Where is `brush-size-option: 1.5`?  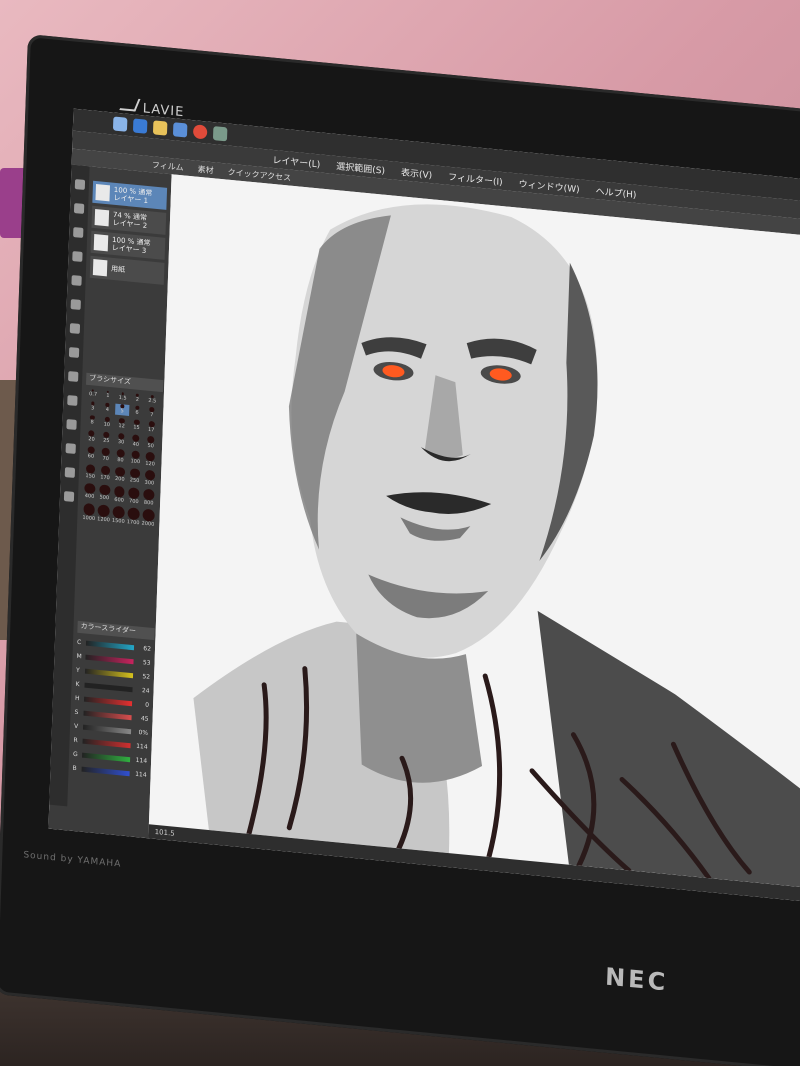
brush-size-option: 1.5 is located at coordinates (122, 397).